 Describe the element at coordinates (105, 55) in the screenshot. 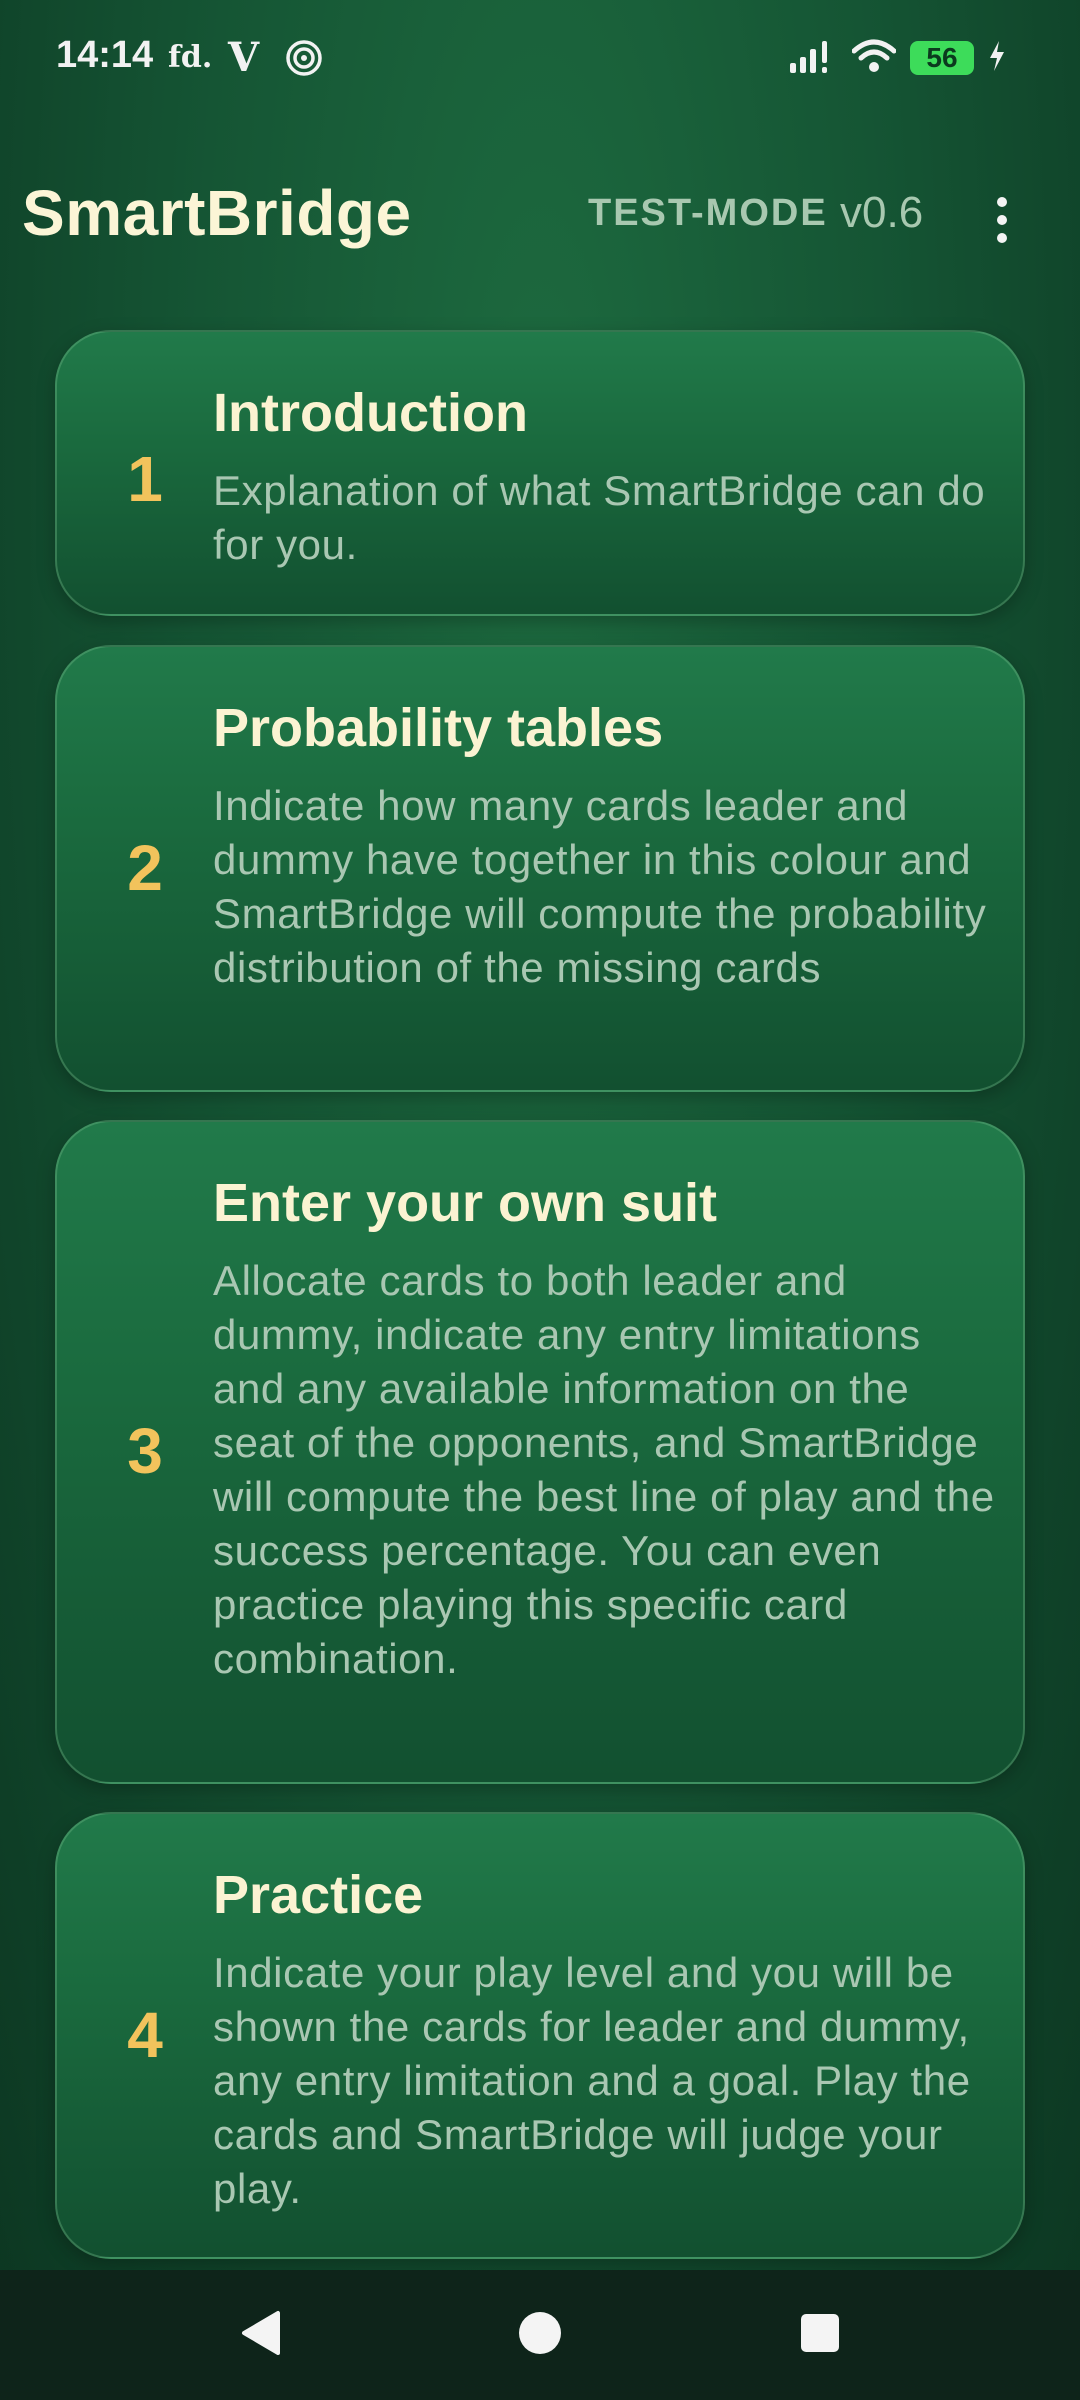

I see `status-time: 14:14` at that location.